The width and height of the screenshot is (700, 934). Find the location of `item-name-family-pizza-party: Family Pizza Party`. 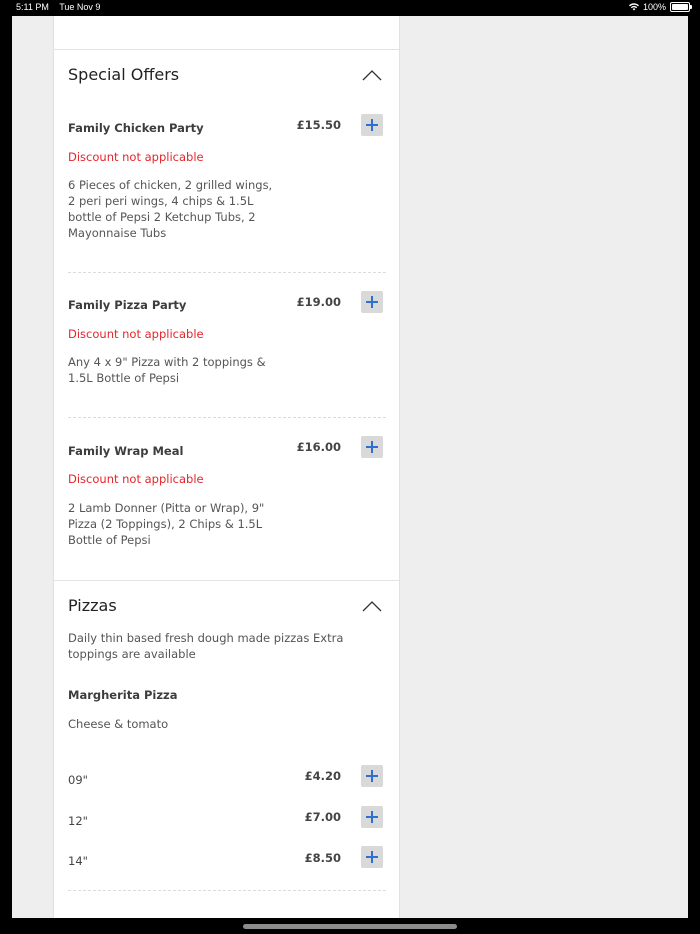

item-name-family-pizza-party: Family Pizza Party is located at coordinates (127, 305).